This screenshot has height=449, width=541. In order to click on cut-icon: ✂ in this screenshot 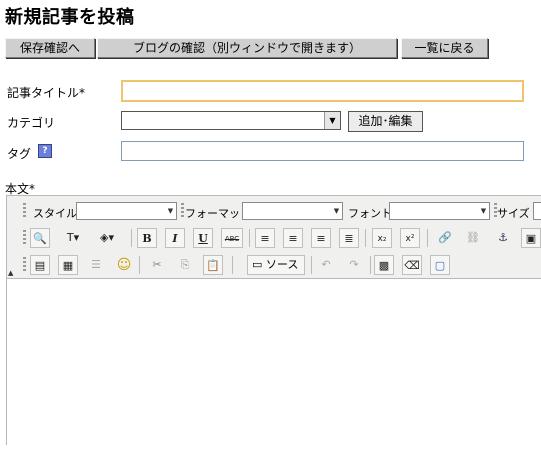, I will do `click(157, 265)`.